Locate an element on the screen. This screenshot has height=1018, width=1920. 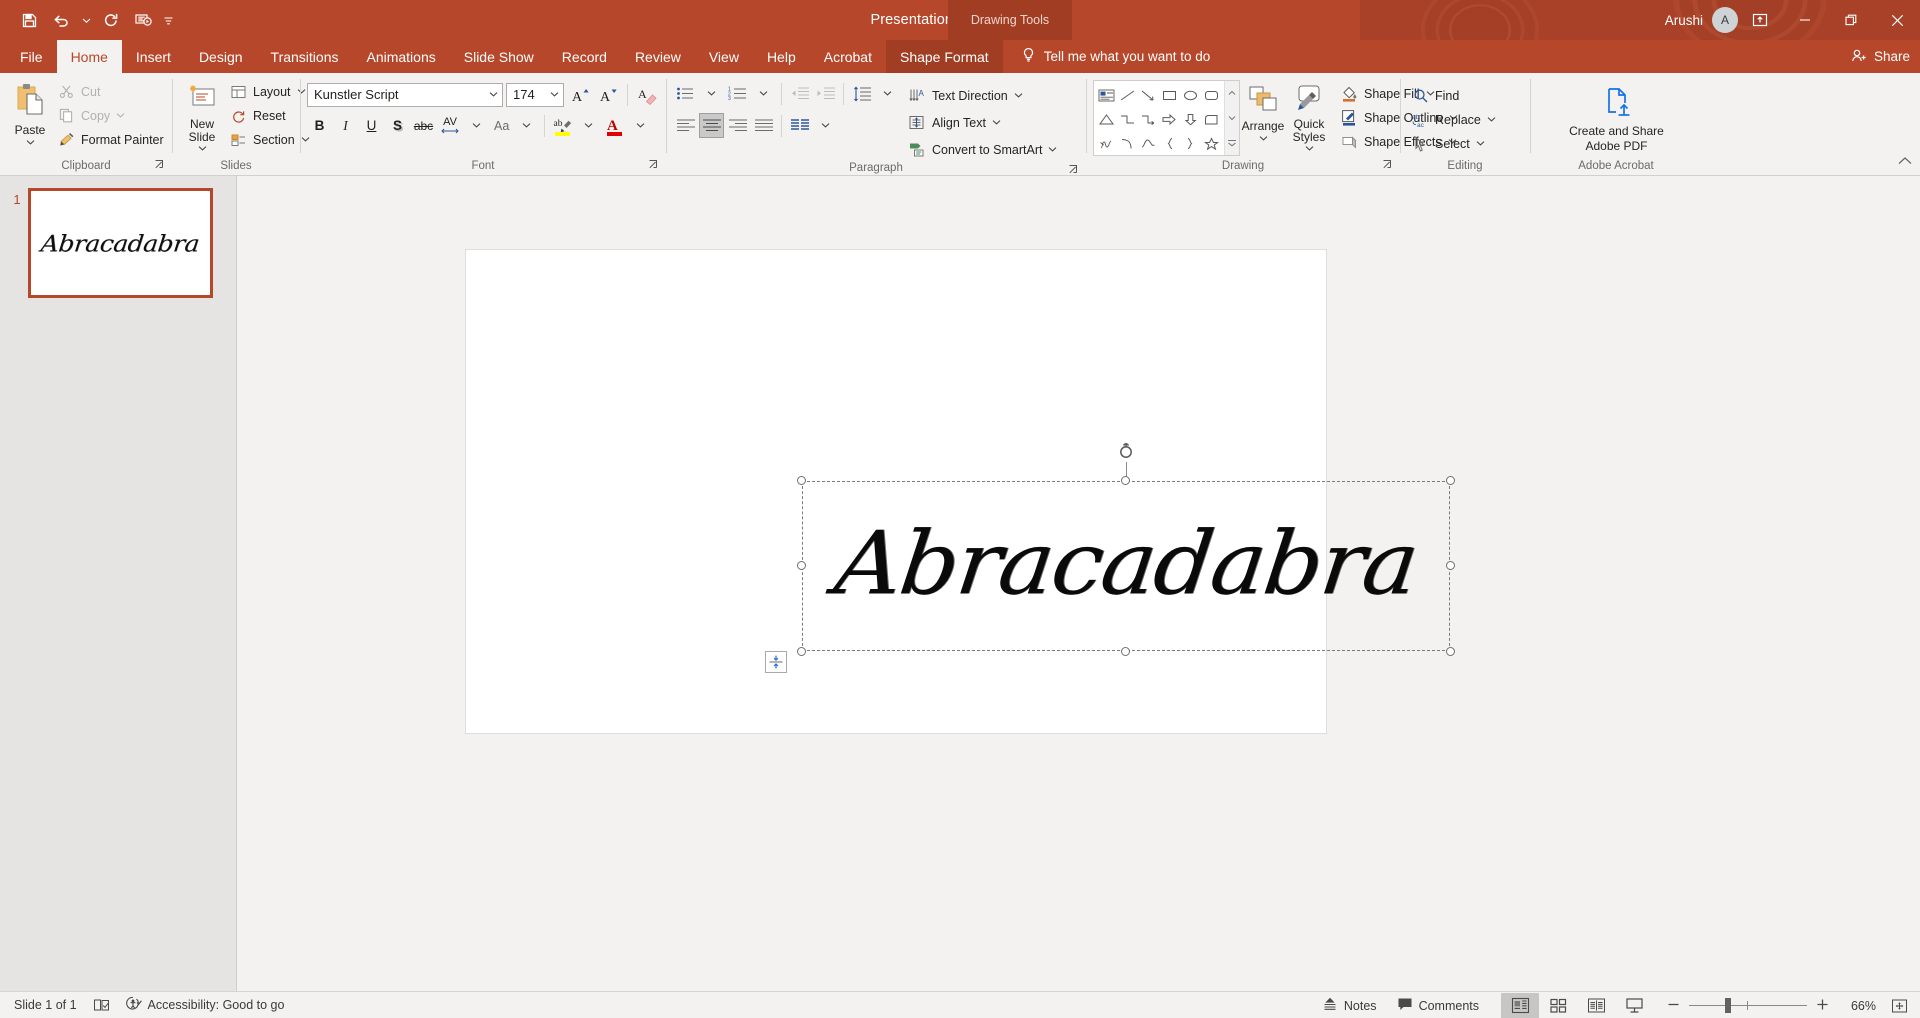
arrange-button: Arrange is located at coordinates (1263, 111).